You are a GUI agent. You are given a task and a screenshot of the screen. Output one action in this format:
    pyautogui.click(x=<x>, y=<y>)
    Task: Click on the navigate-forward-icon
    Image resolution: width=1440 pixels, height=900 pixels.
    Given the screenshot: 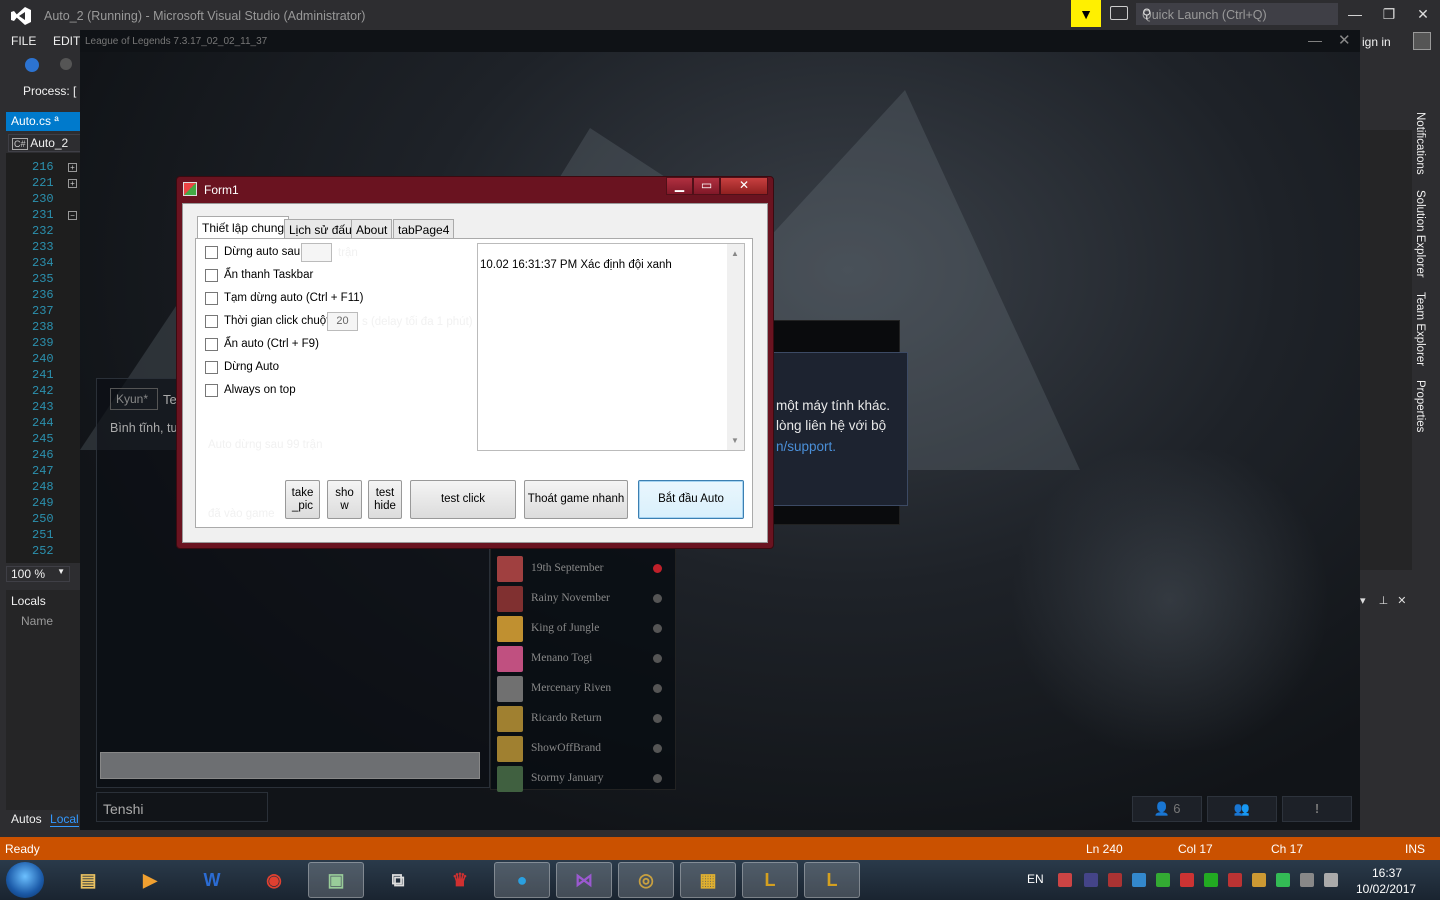 What is the action you would take?
    pyautogui.click(x=66, y=64)
    